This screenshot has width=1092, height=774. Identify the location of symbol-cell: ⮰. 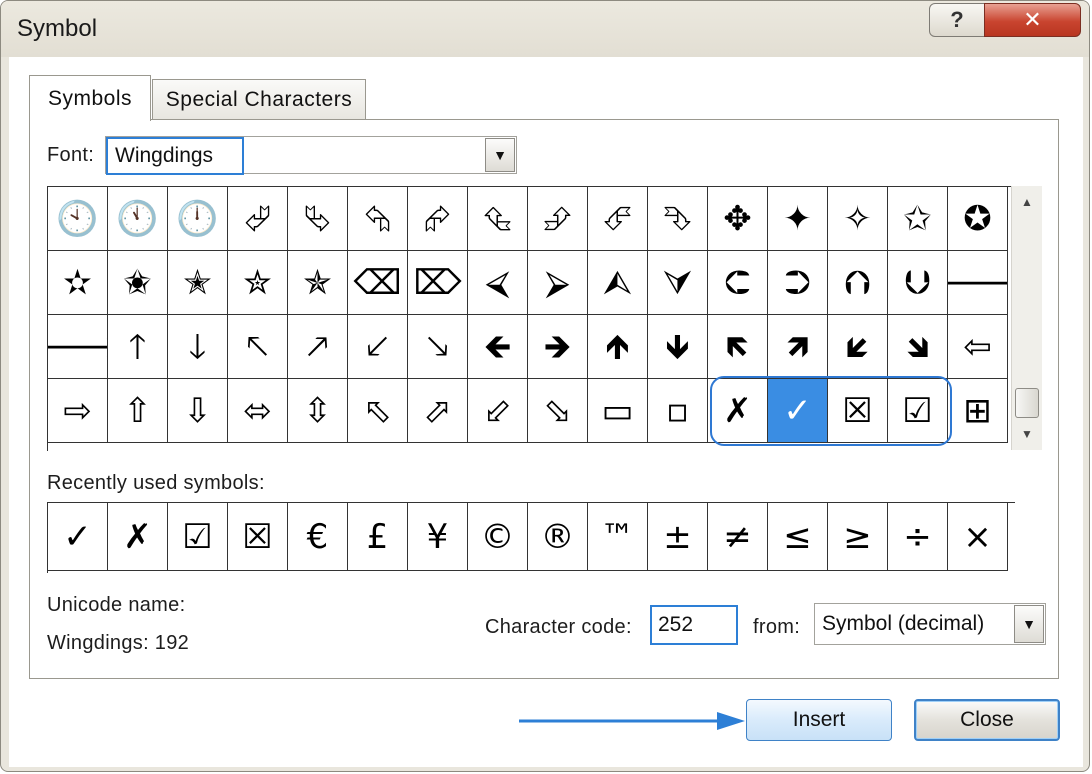
(258, 219).